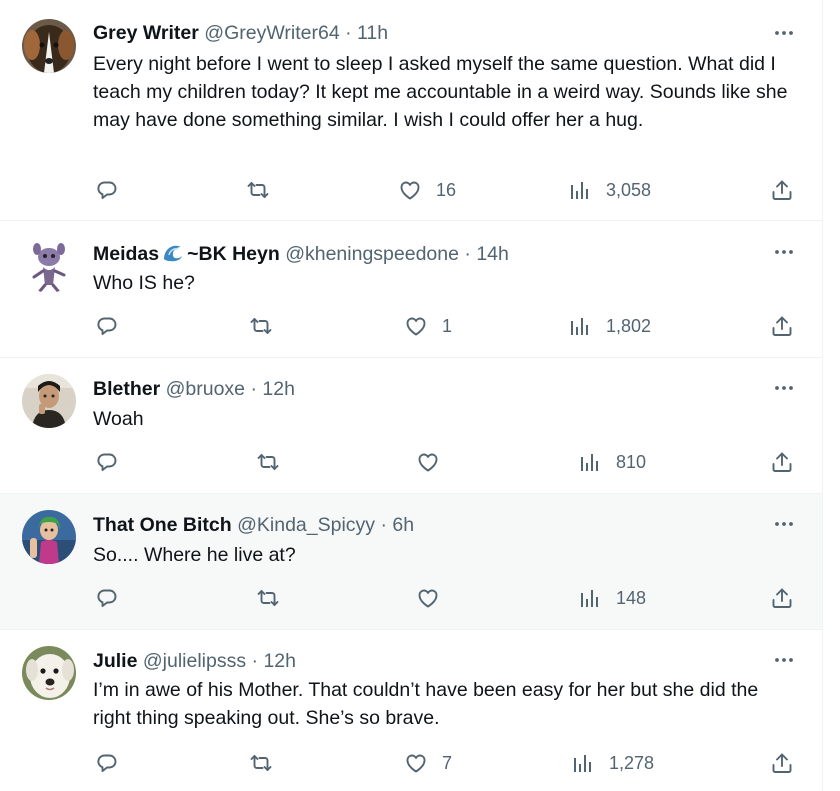 Image resolution: width=840 pixels, height=791 pixels. Describe the element at coordinates (447, 762) in the screenshot. I see `like-count: 7` at that location.